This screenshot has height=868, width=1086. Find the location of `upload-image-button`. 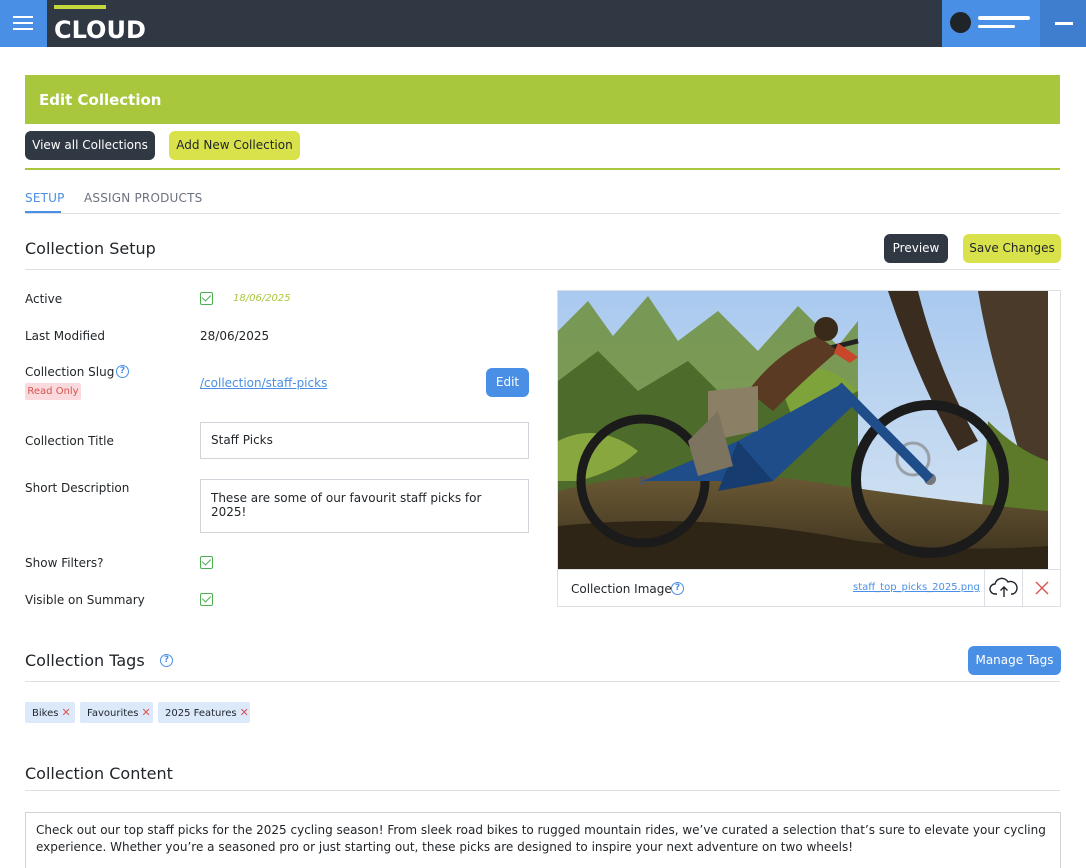

upload-image-button is located at coordinates (1003, 588).